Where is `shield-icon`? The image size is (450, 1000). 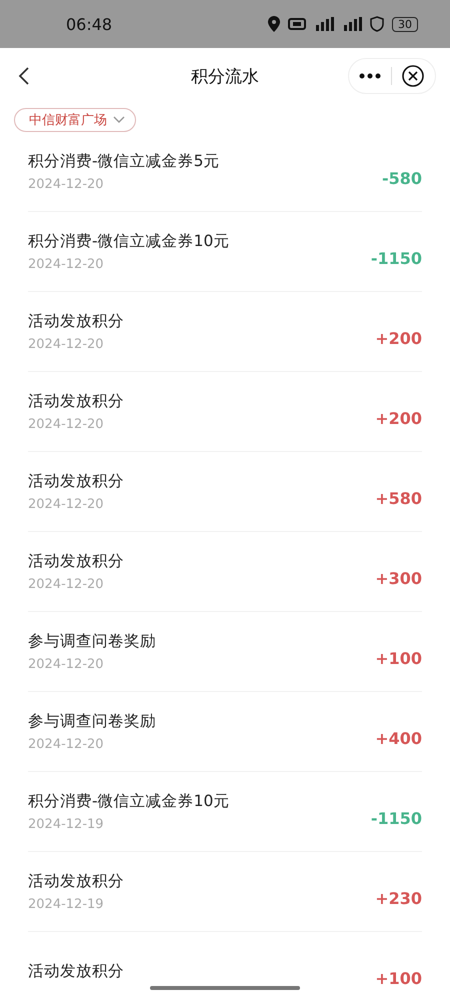
shield-icon is located at coordinates (377, 24).